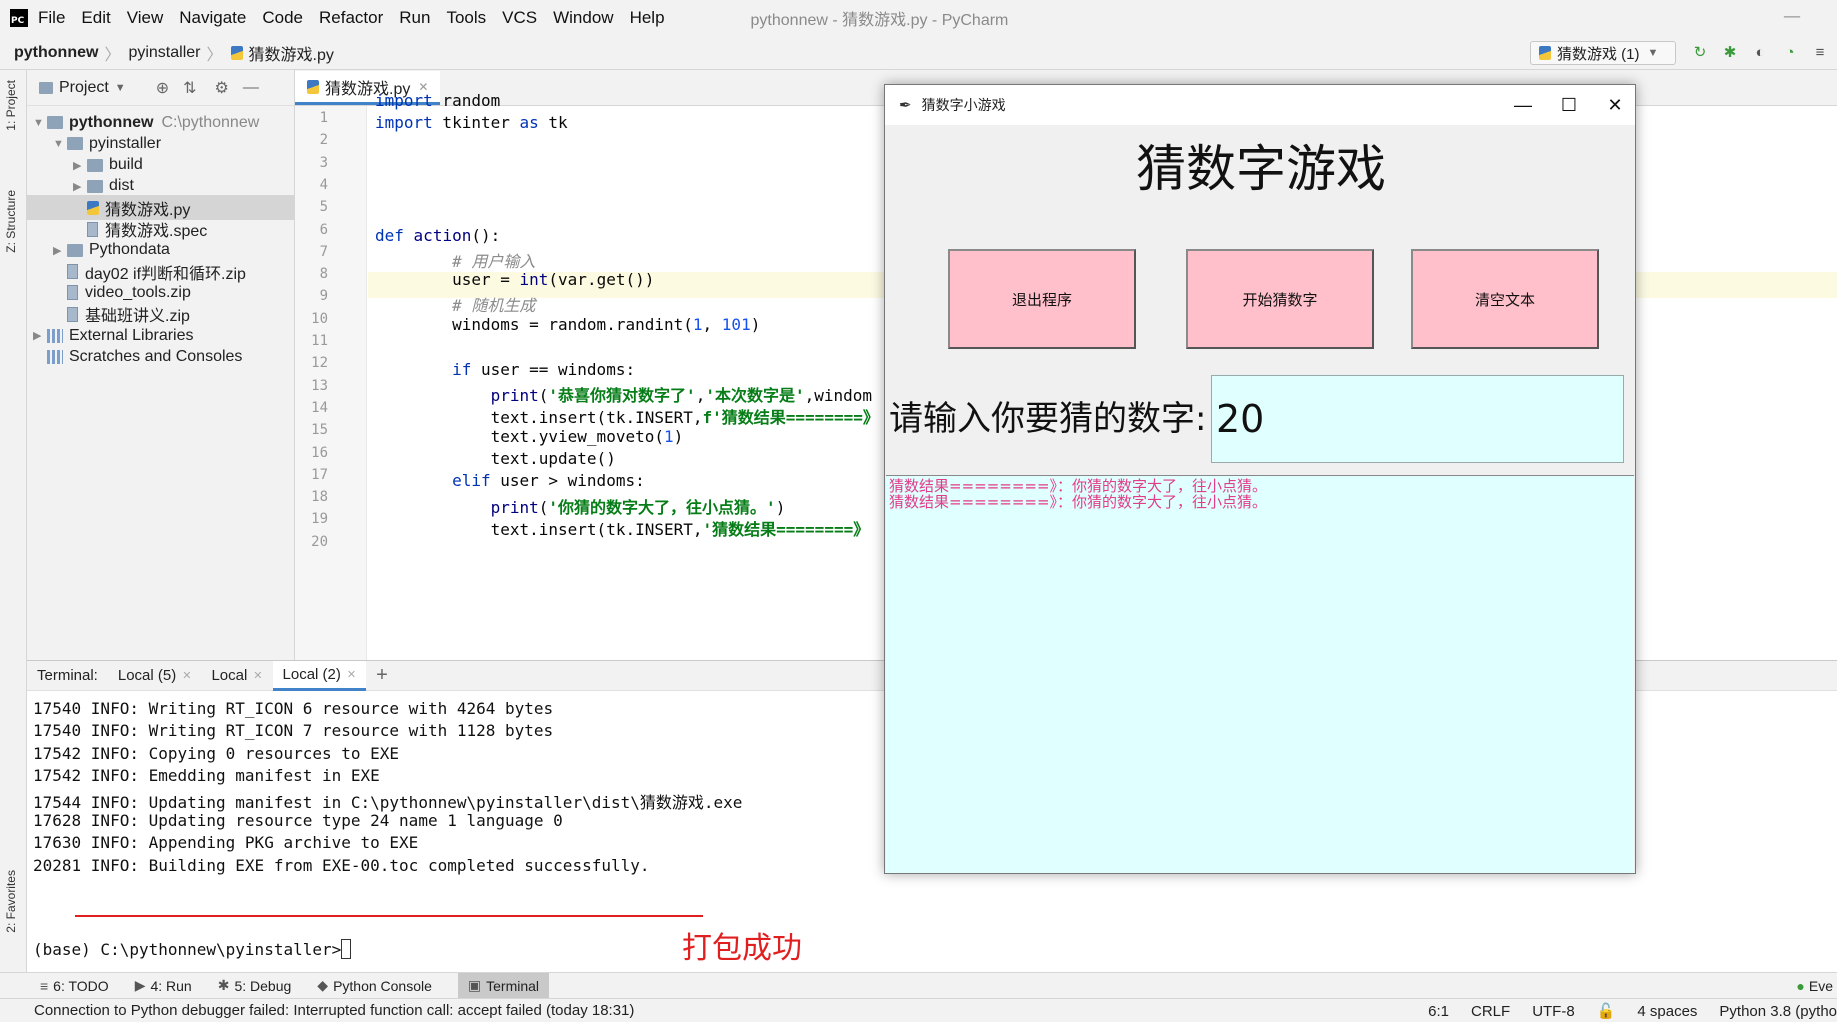 This screenshot has height=1022, width=1837. What do you see at coordinates (1042, 299) in the screenshot?
I see `quit-button: 退出程序` at bounding box center [1042, 299].